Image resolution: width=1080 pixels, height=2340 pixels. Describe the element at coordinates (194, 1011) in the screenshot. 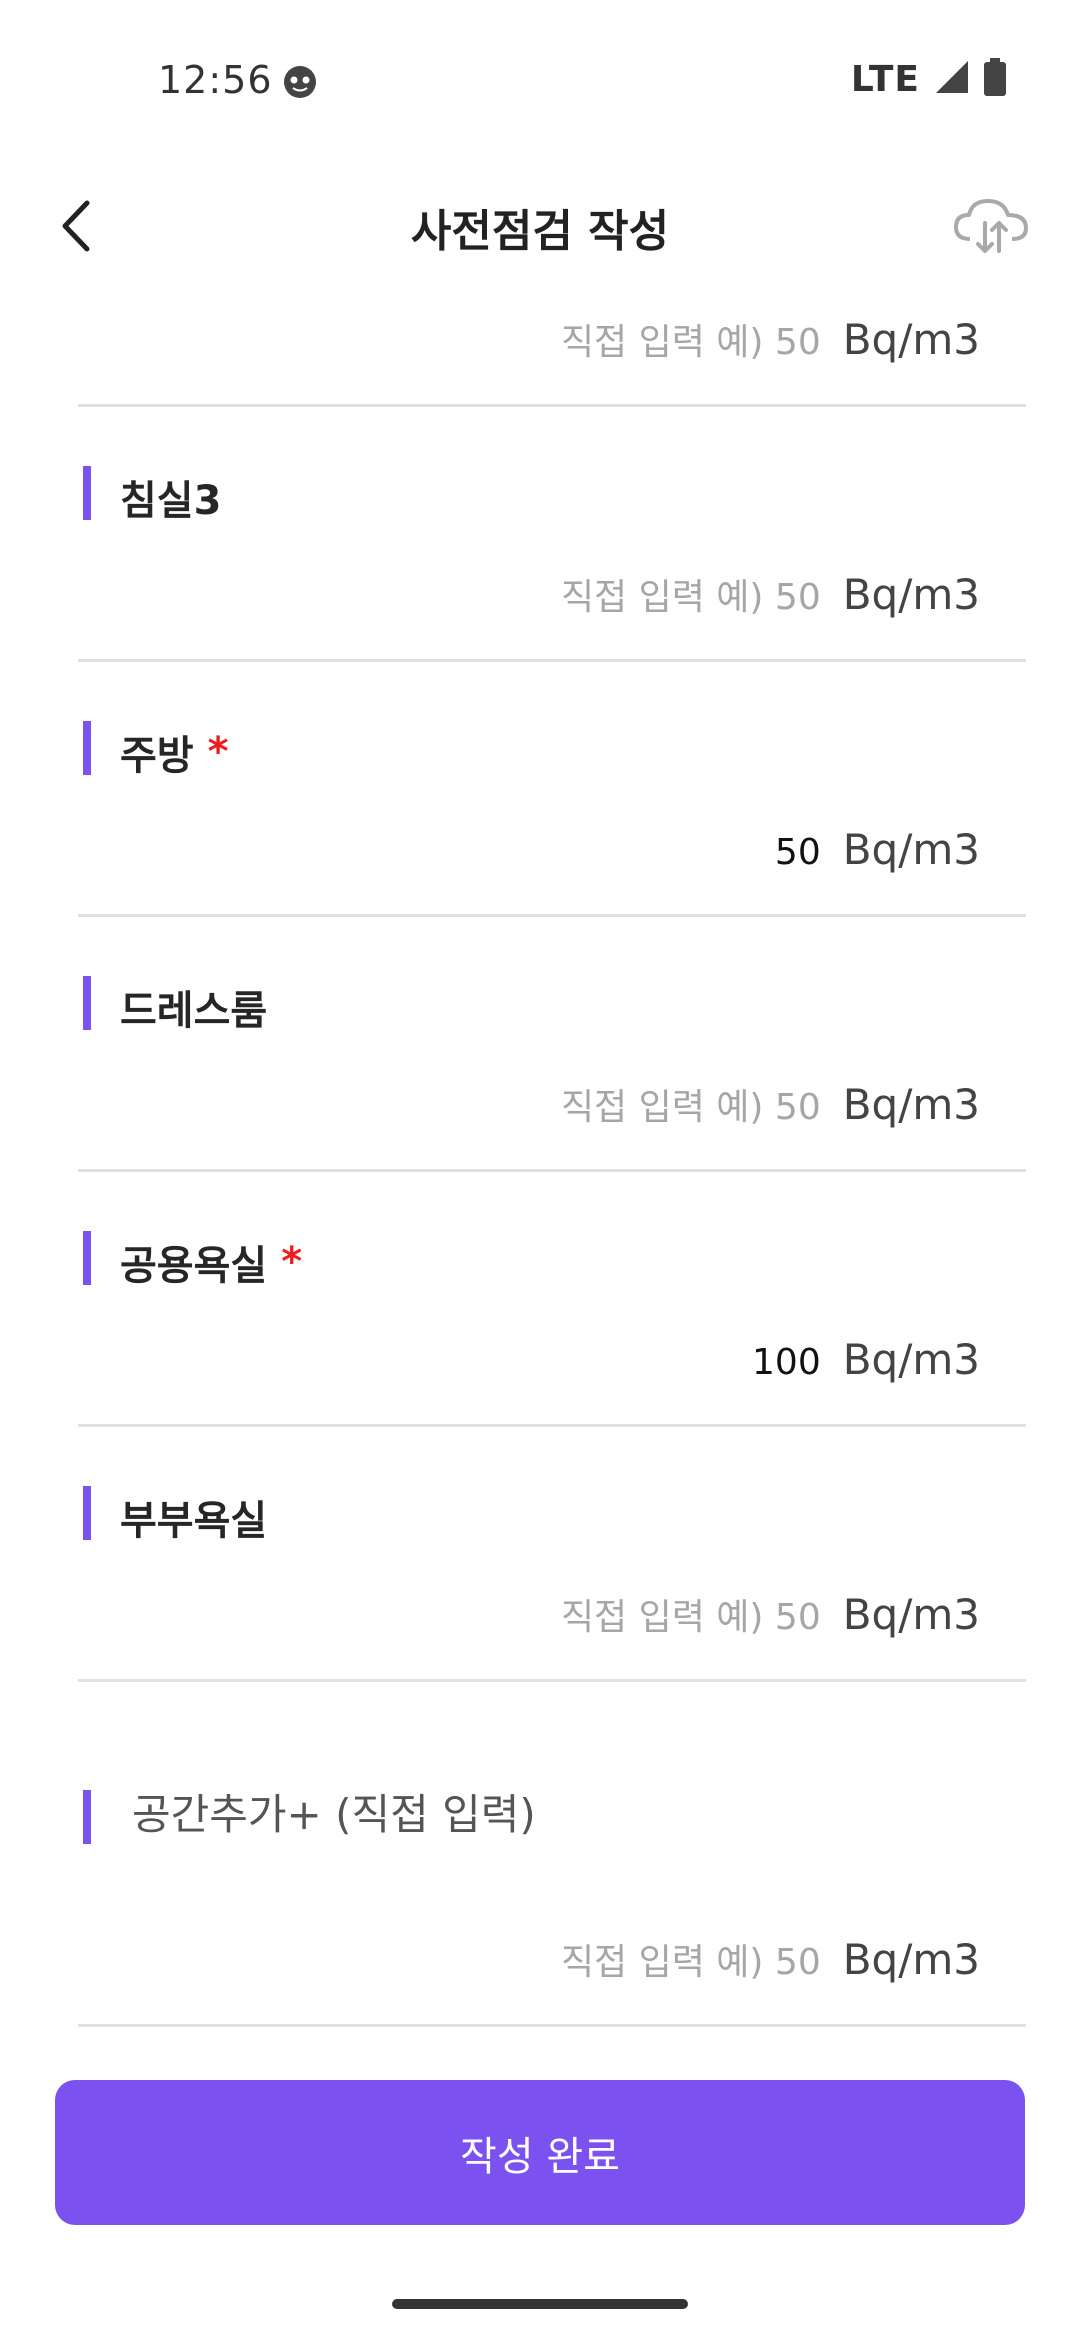

I see `room-label-text: 드레스룸` at that location.